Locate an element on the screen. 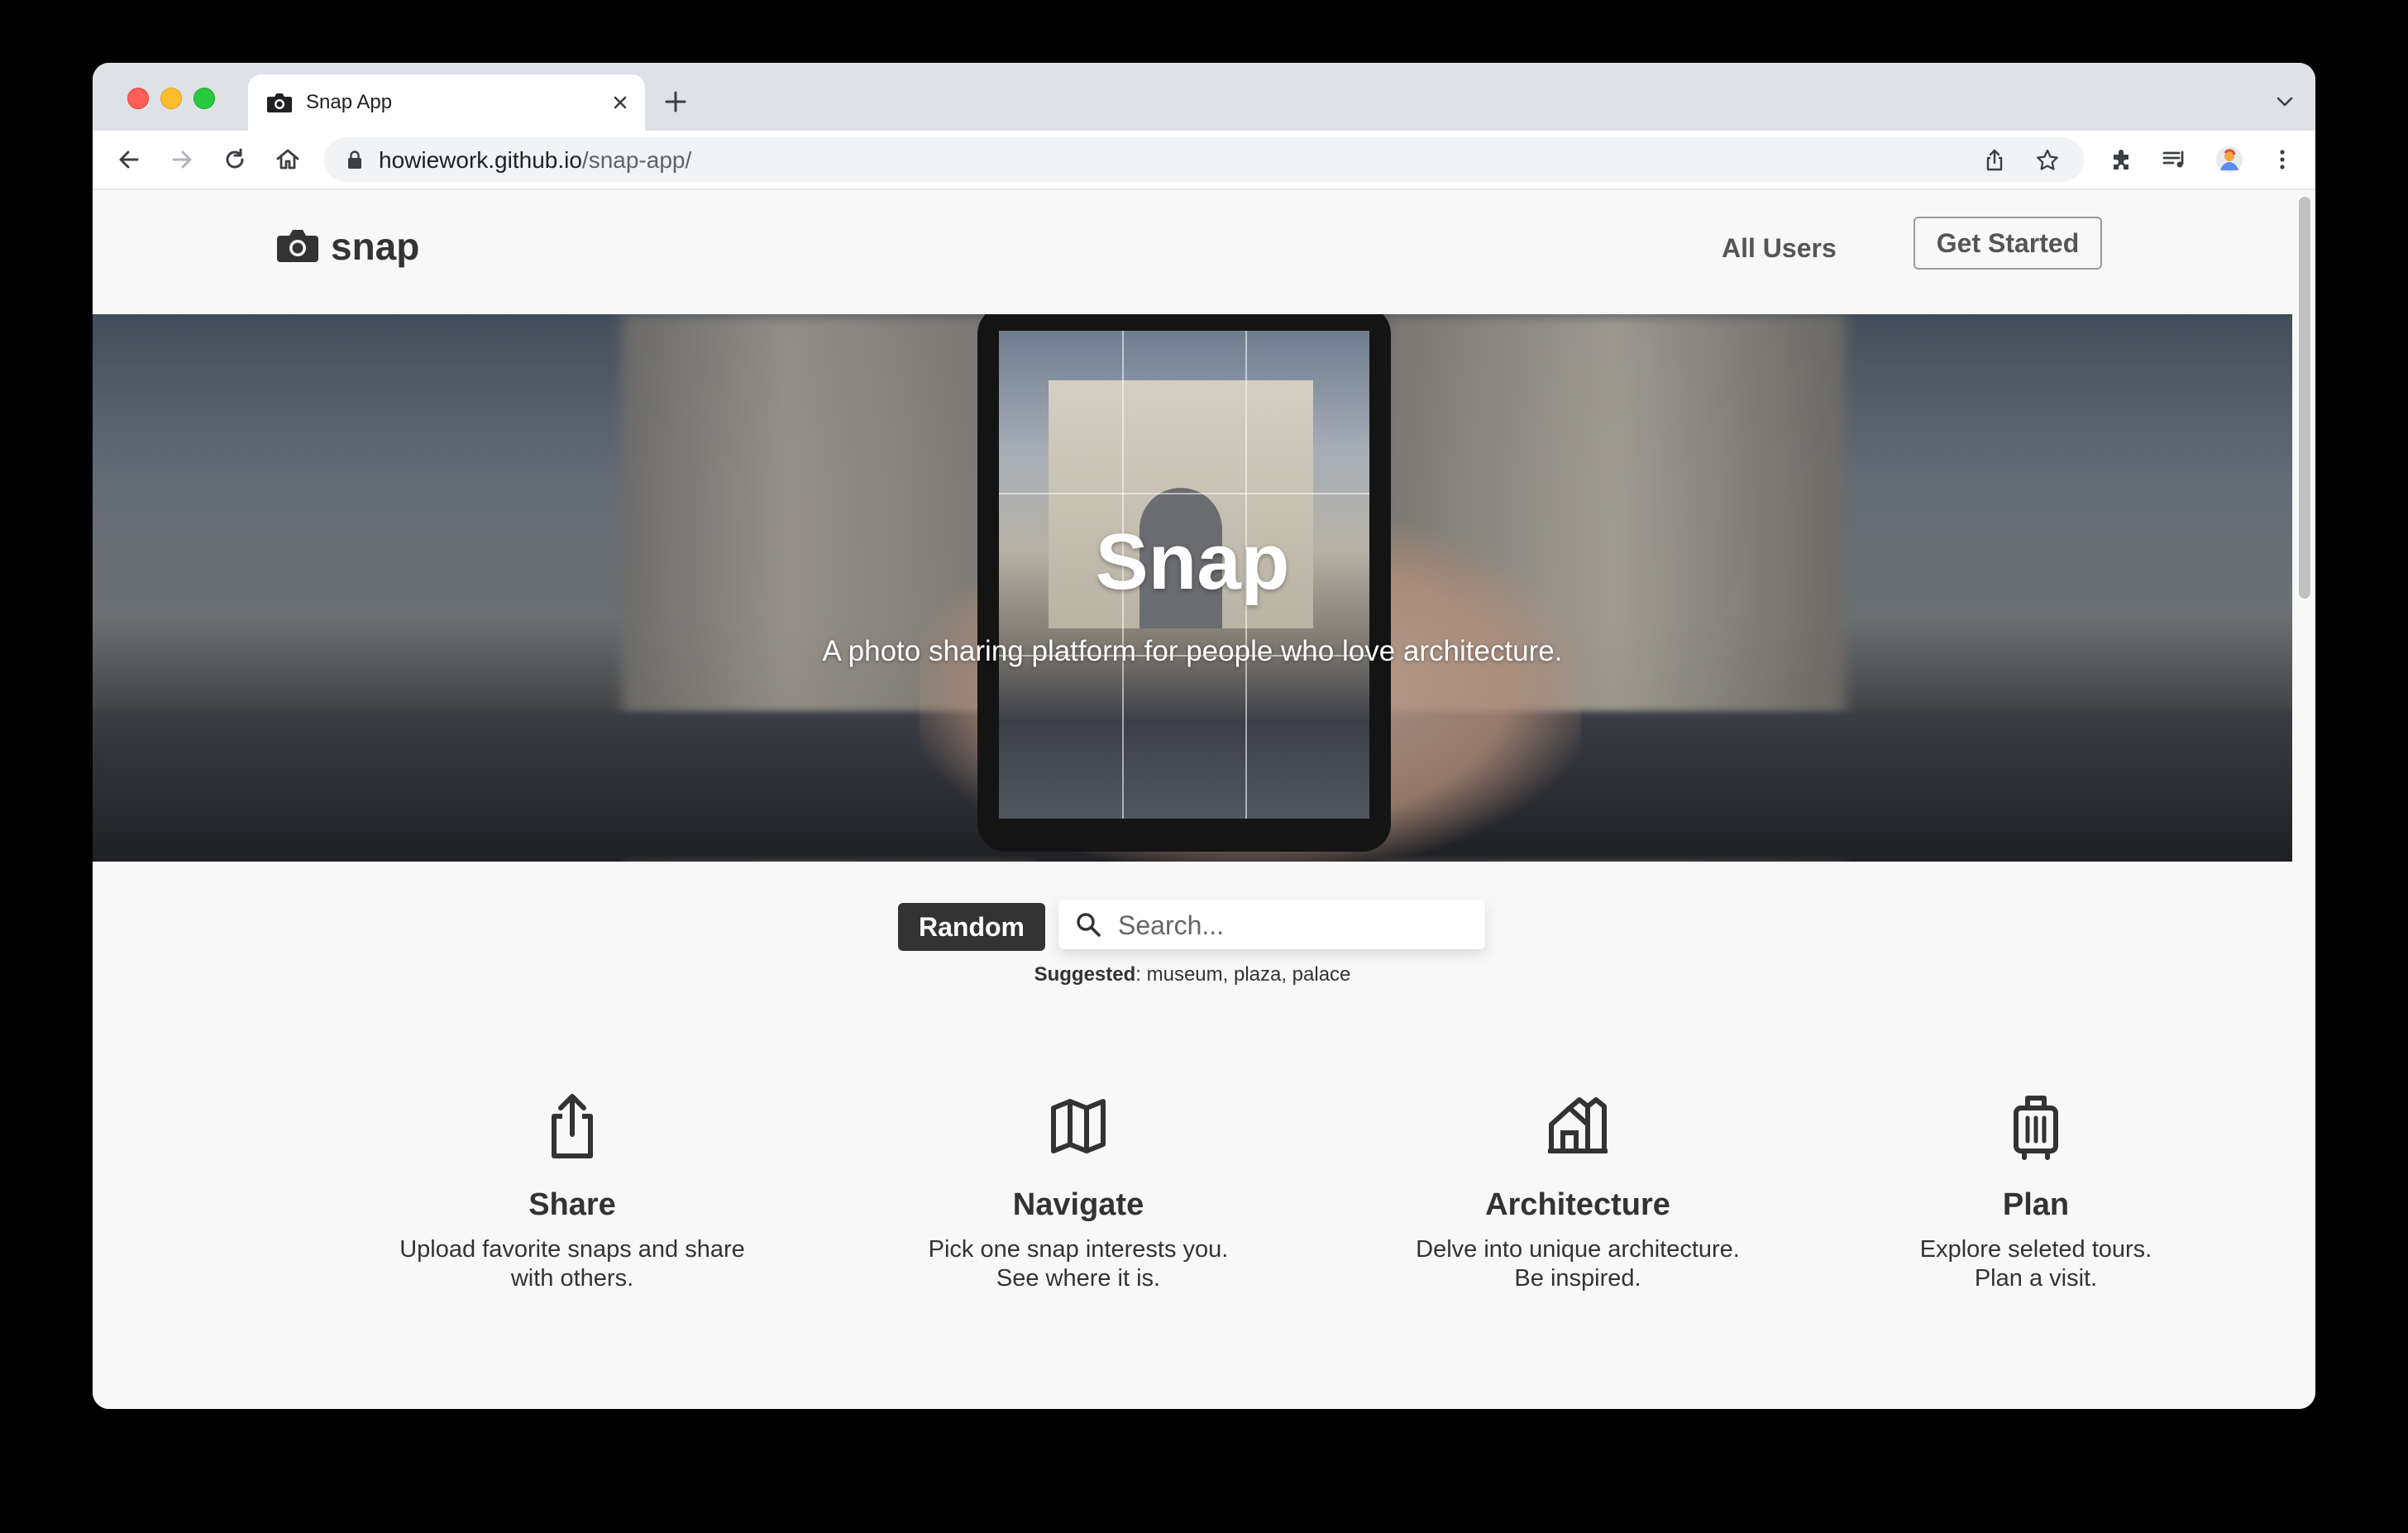  browser-toolbar: howiework.github.io/snap-app/ is located at coordinates (1204, 160).